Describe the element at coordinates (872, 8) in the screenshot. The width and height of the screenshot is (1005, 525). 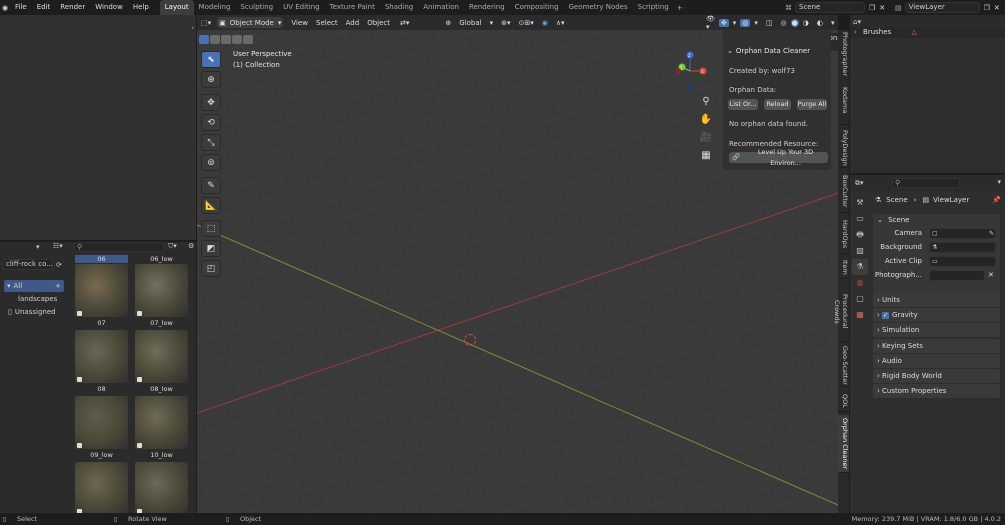
I see `new-scene-icon: ❐` at that location.